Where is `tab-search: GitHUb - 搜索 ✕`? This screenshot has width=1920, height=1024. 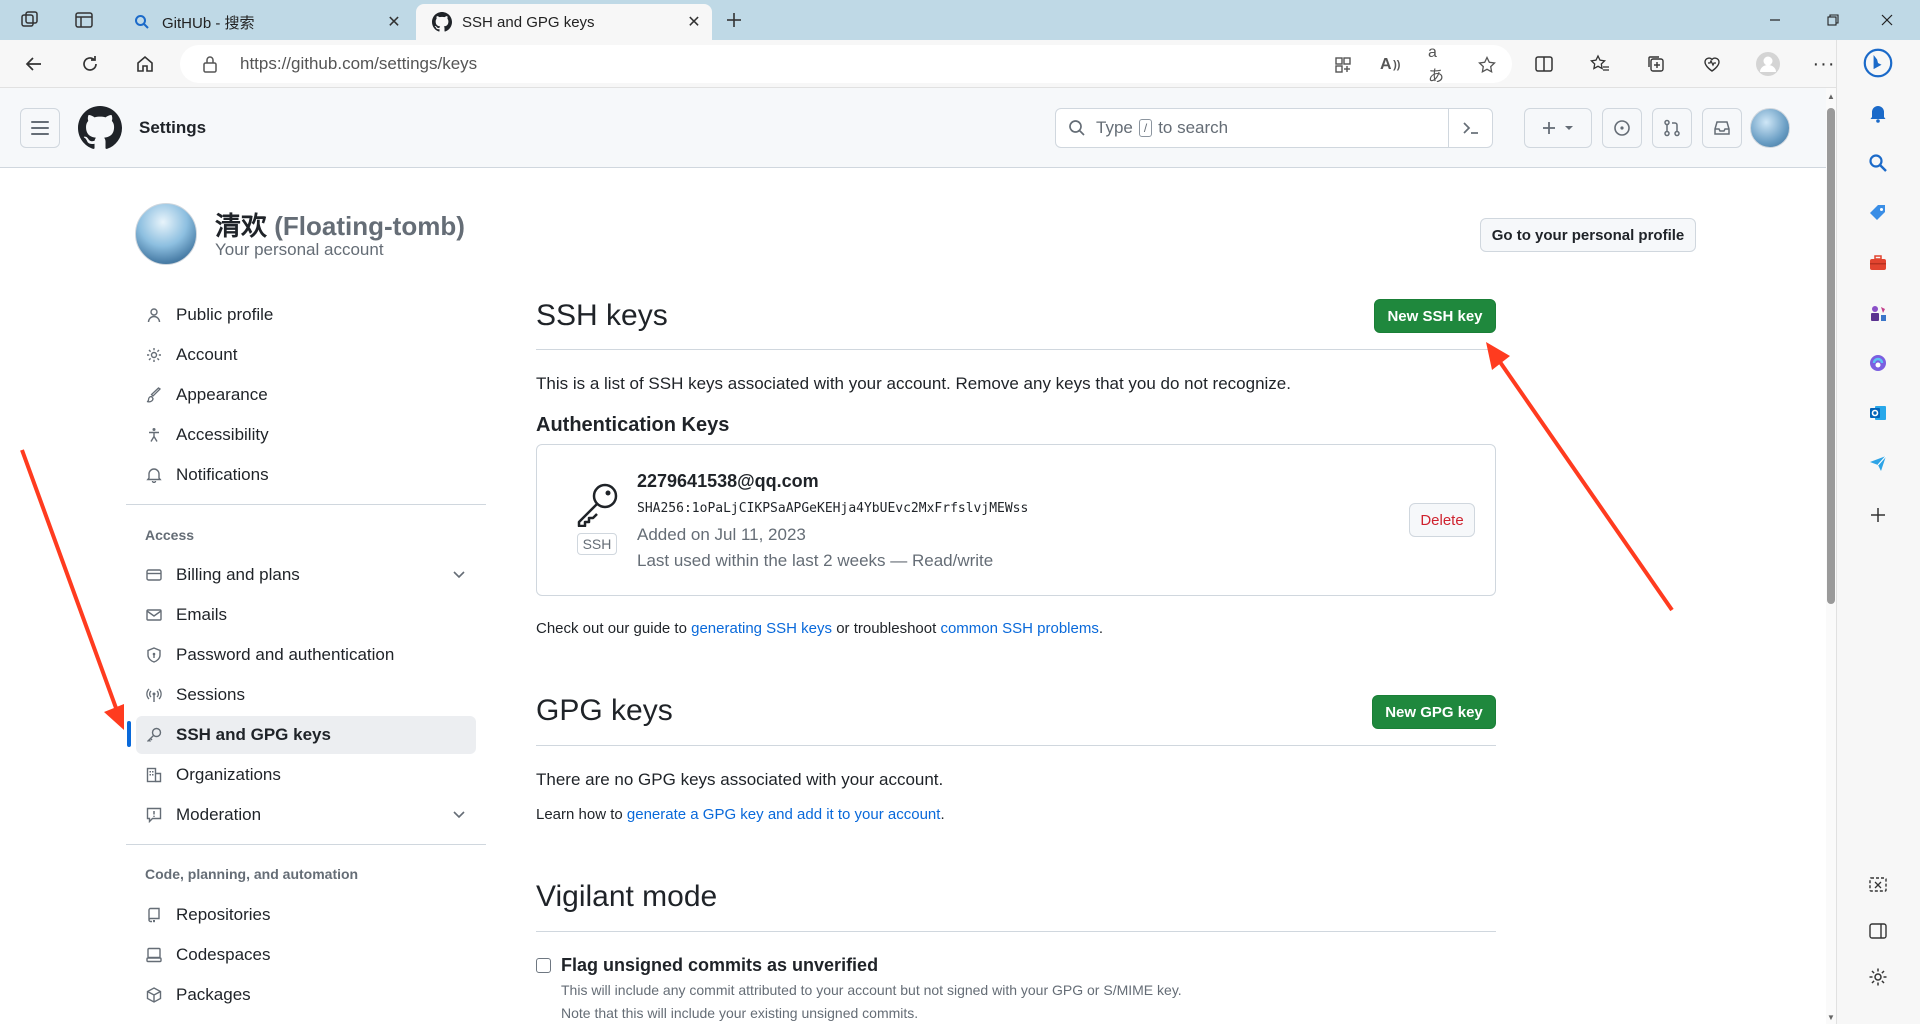
tab-search: GitHUb - 搜索 ✕ is located at coordinates (264, 22).